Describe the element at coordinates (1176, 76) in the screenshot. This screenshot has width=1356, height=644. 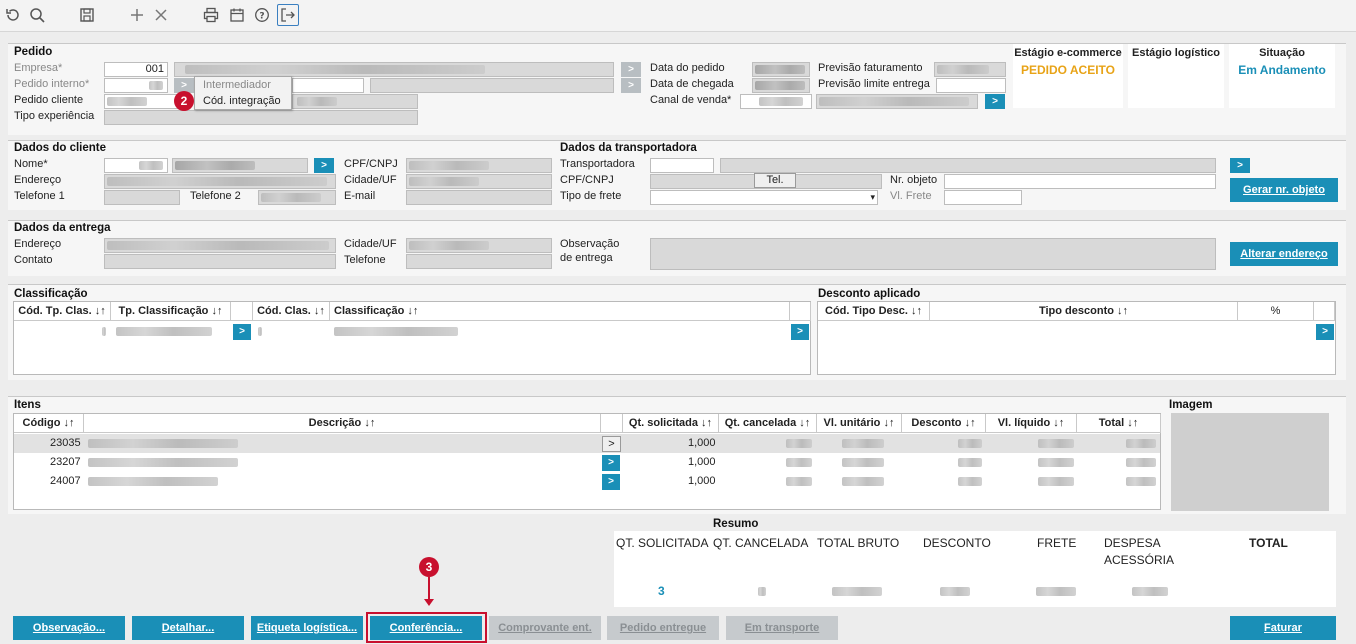
I see `estagio-logistico-card: Estágio logístico` at that location.